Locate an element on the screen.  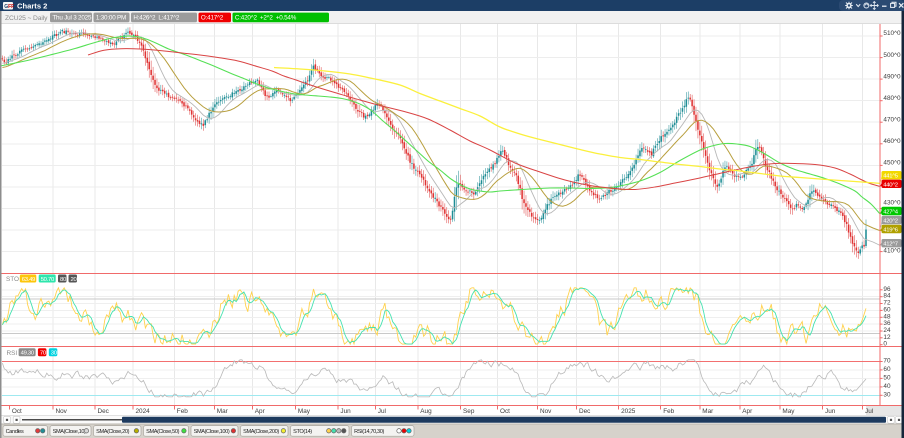
svg-text: SMA(Close,200) is located at coordinates (261, 432).